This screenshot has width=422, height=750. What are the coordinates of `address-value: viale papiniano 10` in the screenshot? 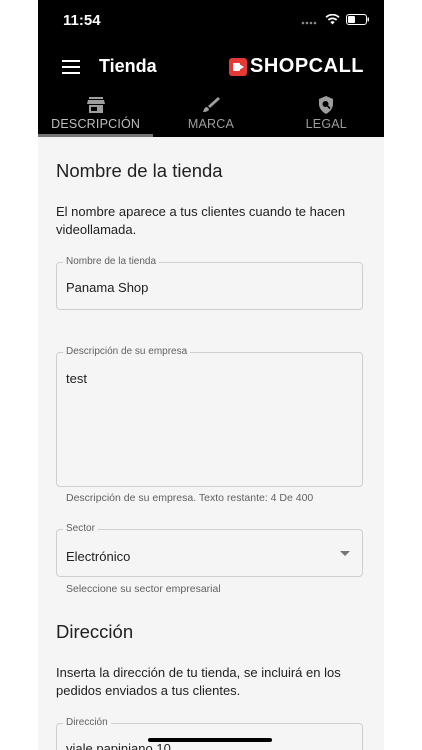 It's located at (118, 745).